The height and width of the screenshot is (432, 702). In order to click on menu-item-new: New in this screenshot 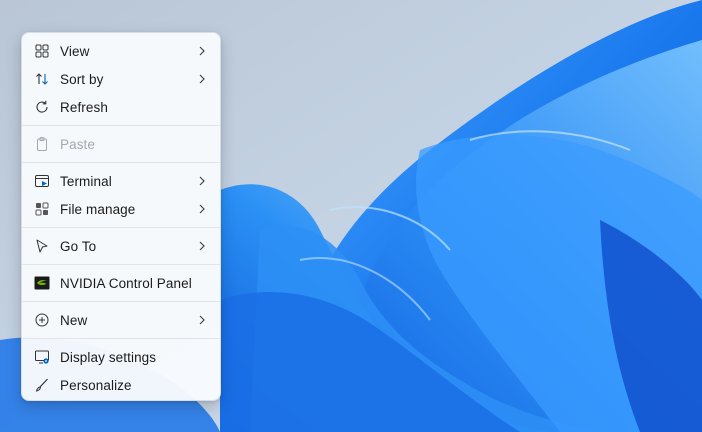, I will do `click(121, 320)`.